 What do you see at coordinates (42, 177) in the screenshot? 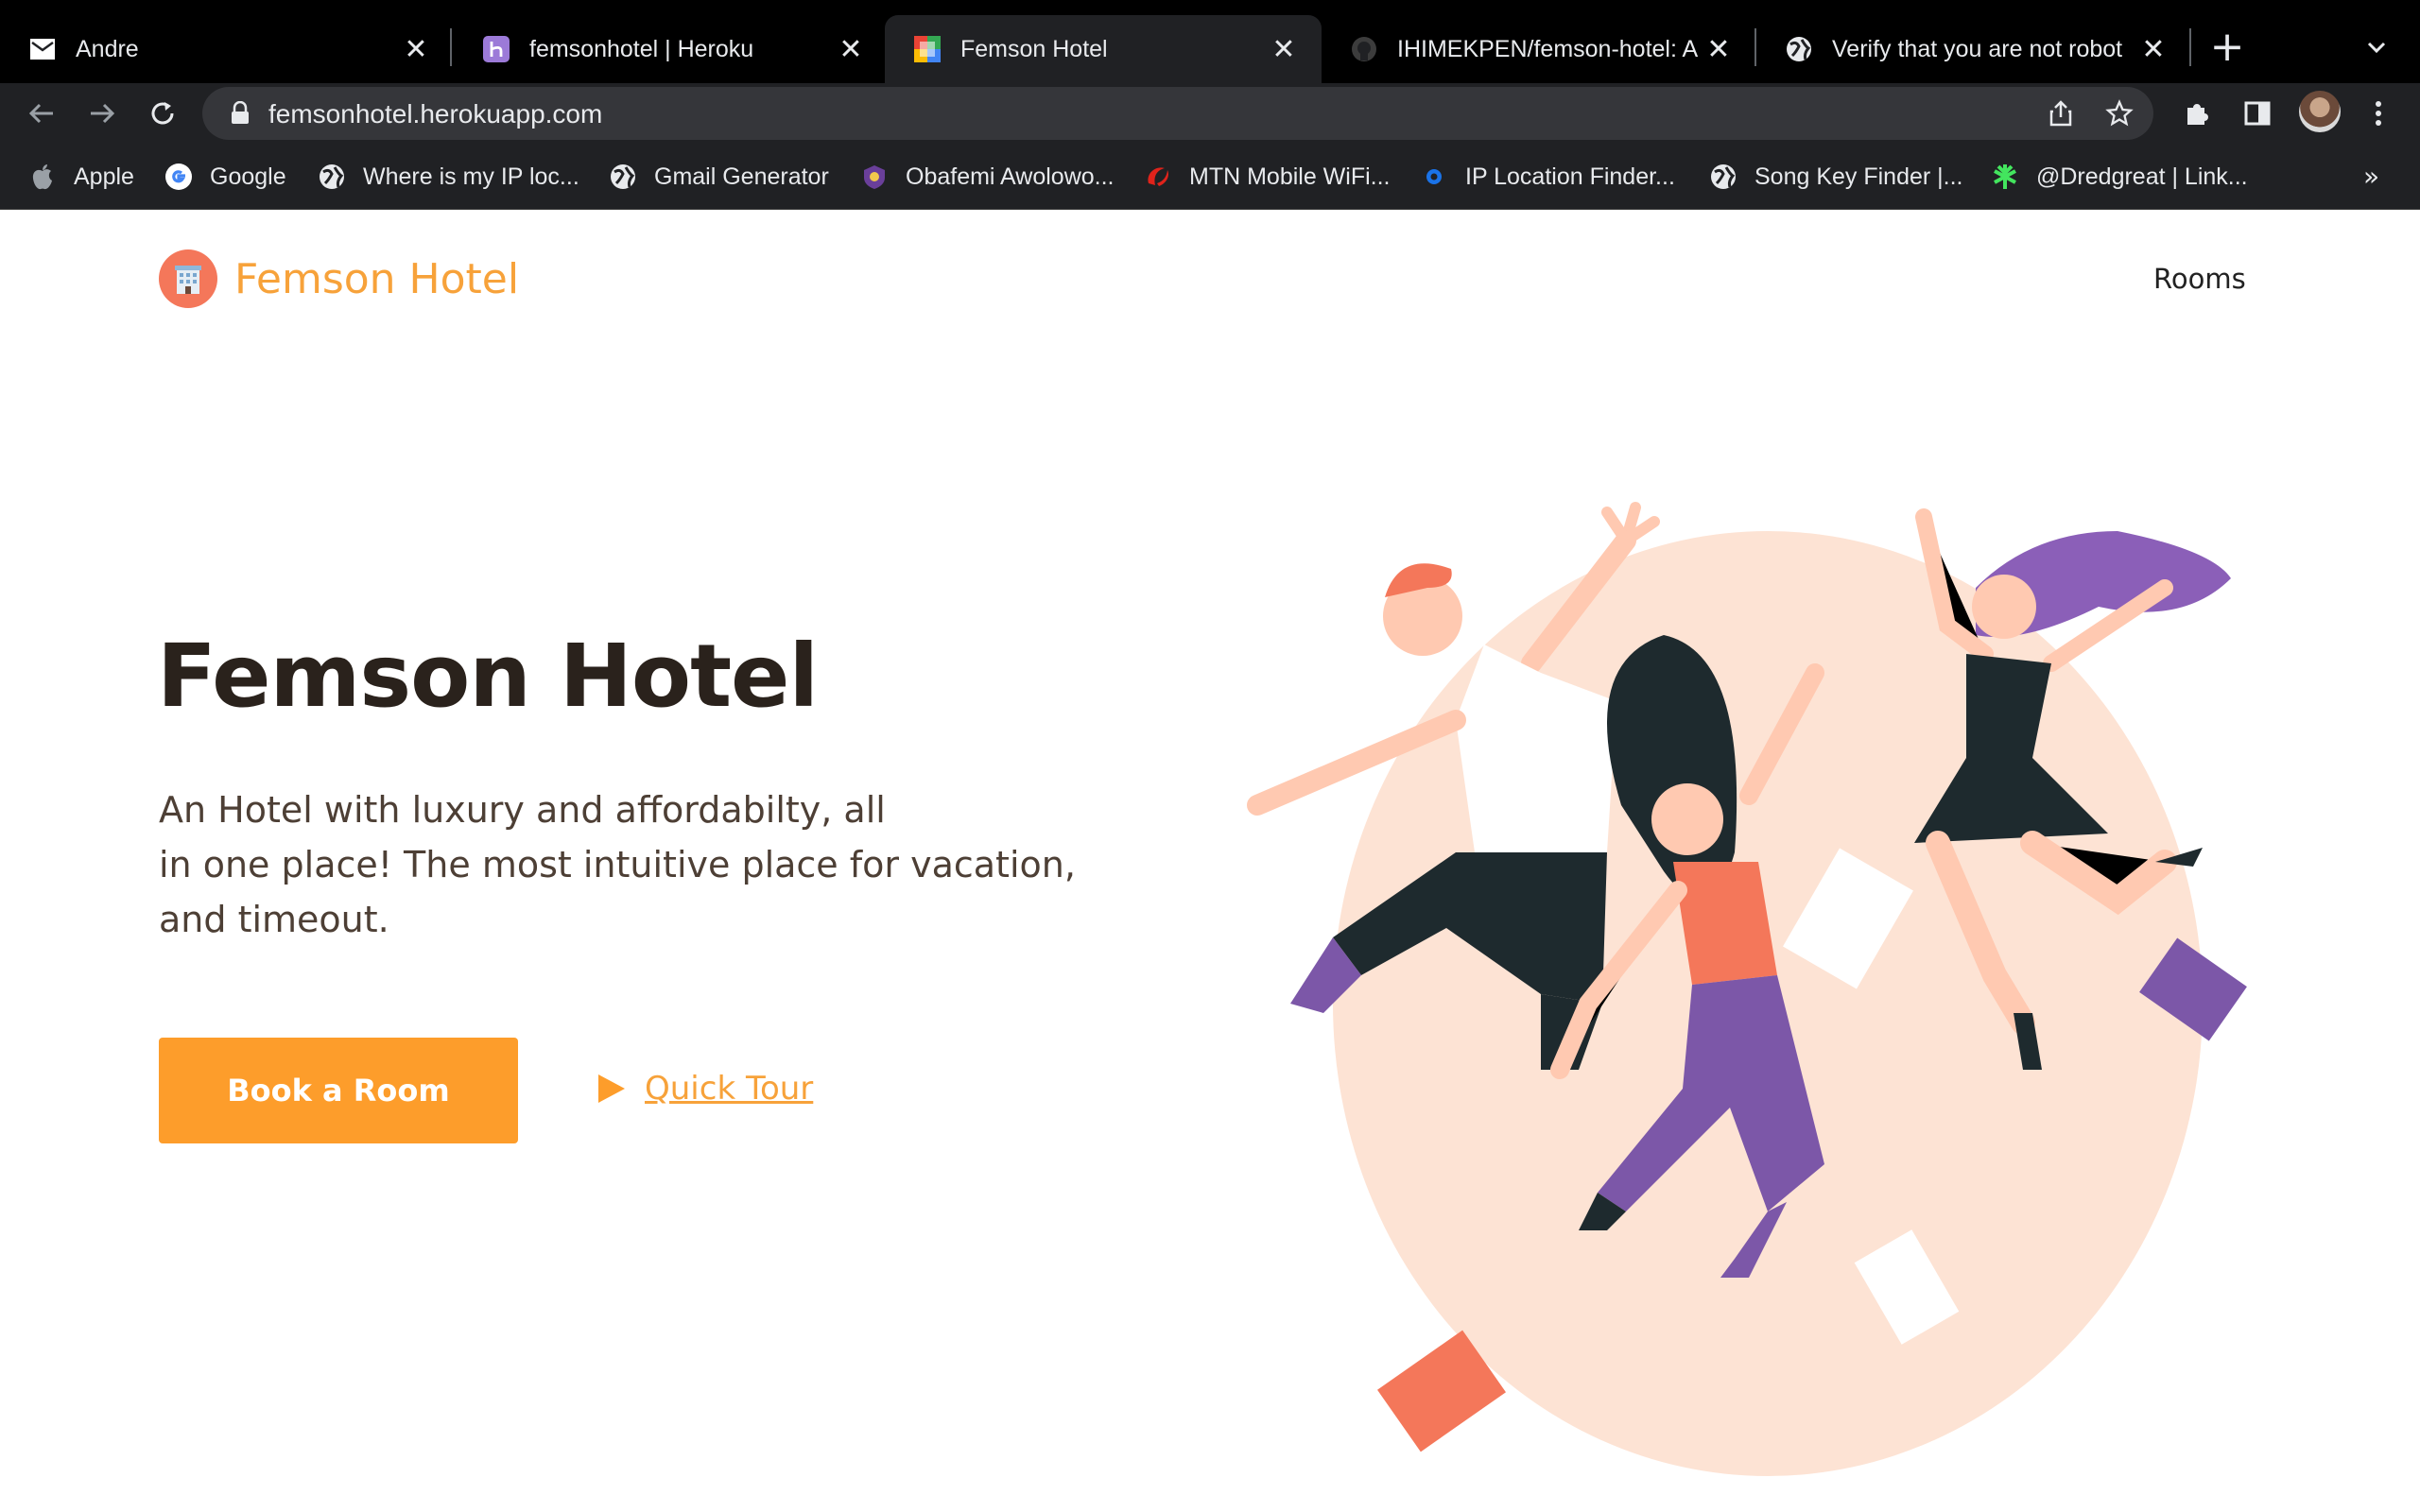
I see `apple-icon` at bounding box center [42, 177].